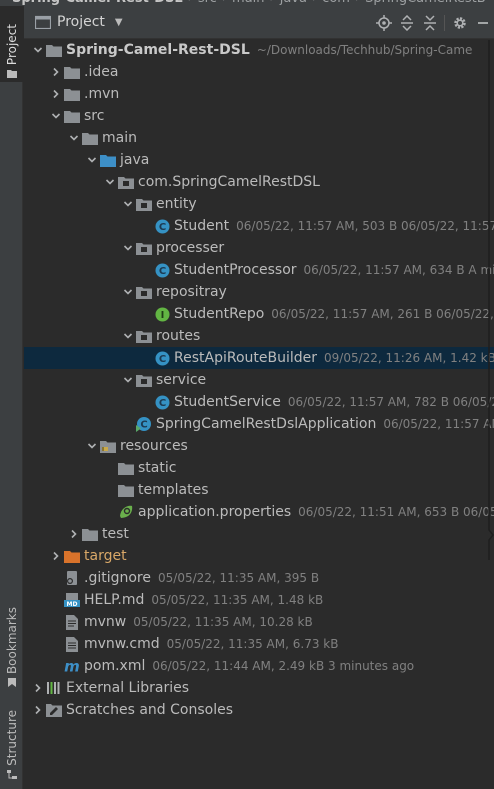  What do you see at coordinates (181, 380) in the screenshot?
I see `tree-item-label: service` at bounding box center [181, 380].